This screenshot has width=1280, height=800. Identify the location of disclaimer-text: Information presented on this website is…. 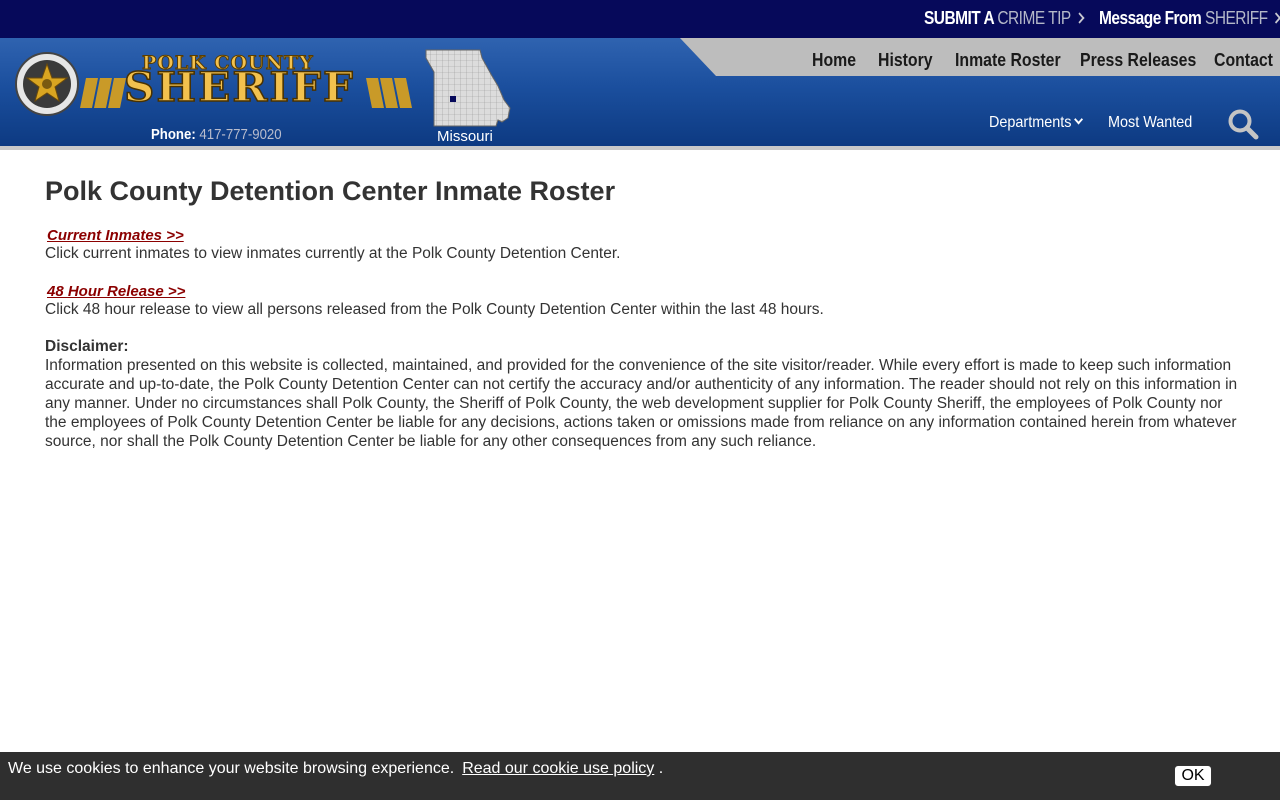
(641, 403).